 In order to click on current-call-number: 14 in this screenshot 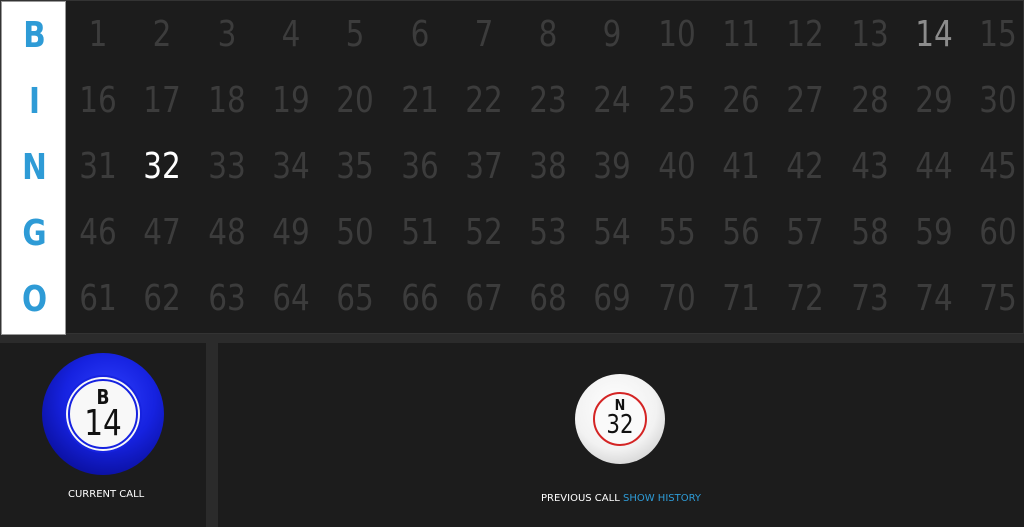, I will do `click(103, 423)`.